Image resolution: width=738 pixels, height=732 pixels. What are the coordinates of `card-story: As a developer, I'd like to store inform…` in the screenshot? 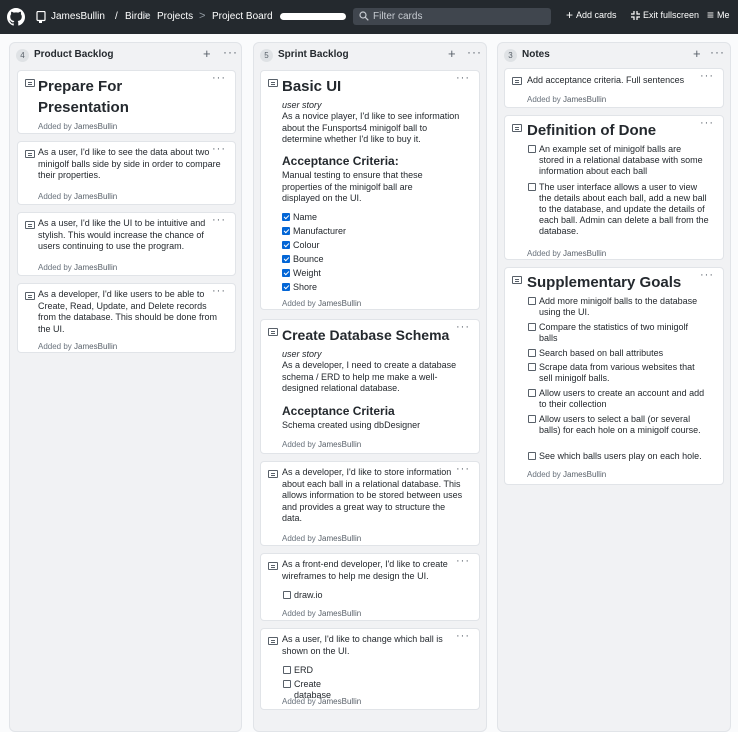 It's located at (370, 503).